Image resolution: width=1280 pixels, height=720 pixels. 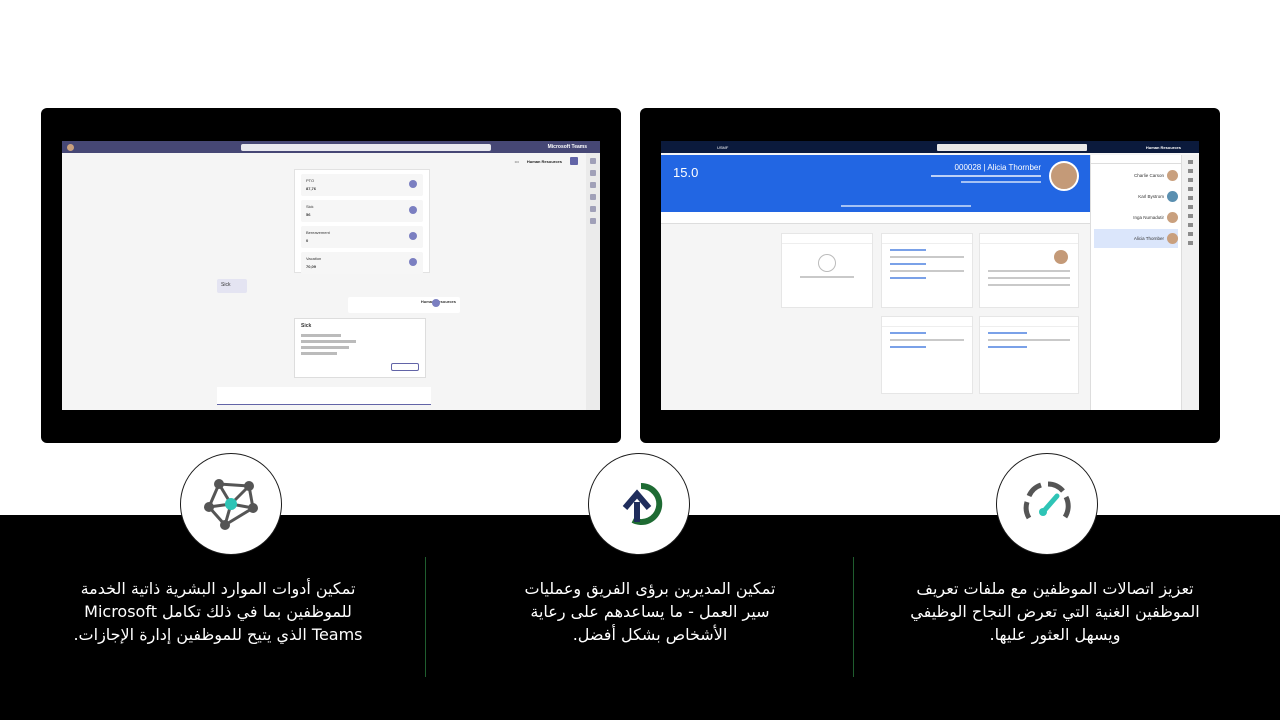 I want to click on list-icon, so click(x=1190, y=216).